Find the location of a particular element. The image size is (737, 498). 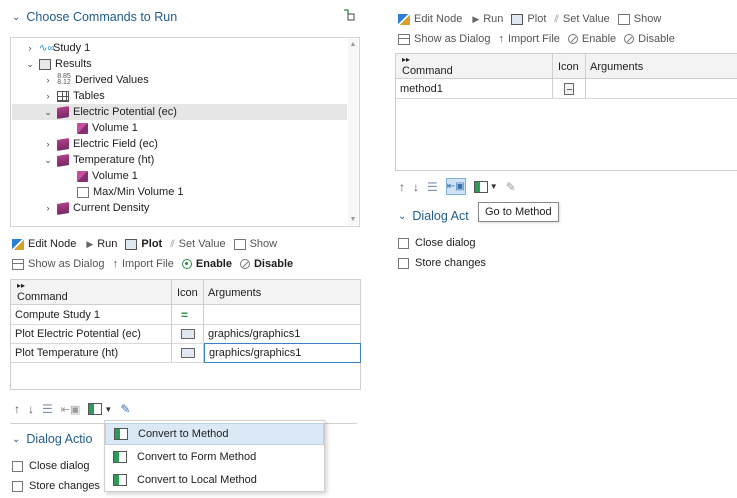

go-to-method-icon: ⇤▣ is located at coordinates (71, 409).